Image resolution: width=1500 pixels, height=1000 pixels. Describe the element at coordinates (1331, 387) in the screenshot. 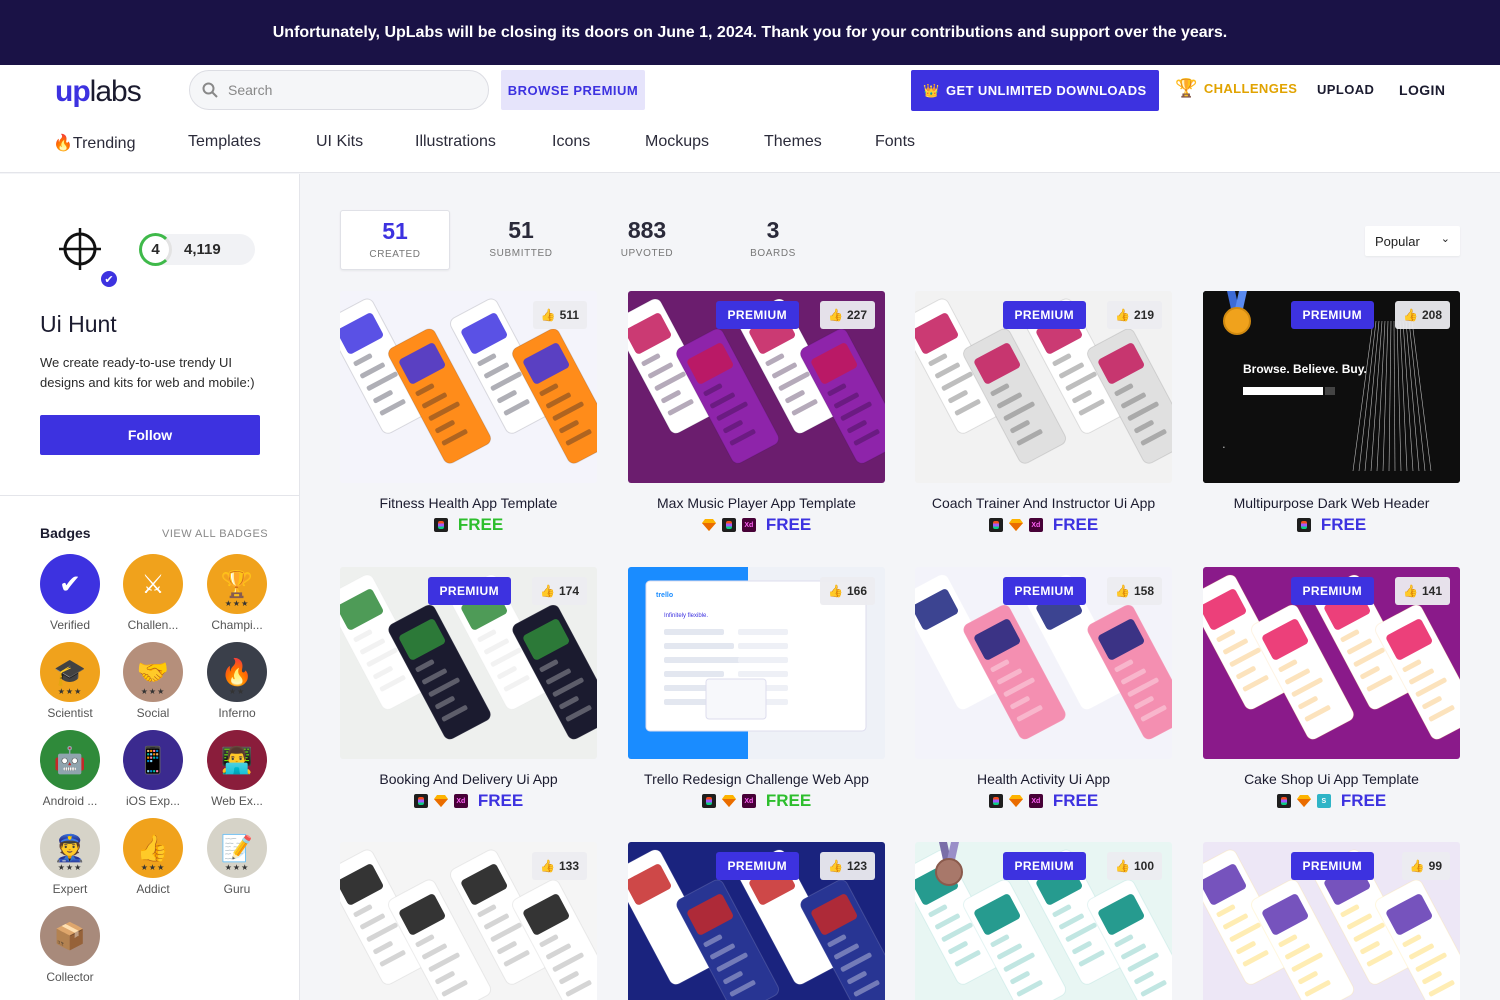

I see `shot-thumbnail: Browse. Believe. Buy. • PREMIUM 👍 208` at that location.